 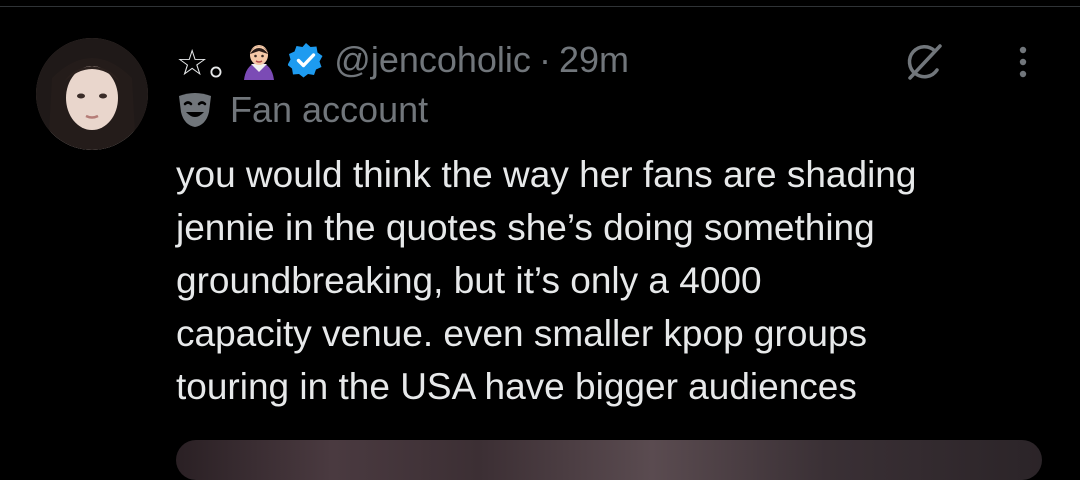 I want to click on handle: @jencoholic, so click(x=432, y=60).